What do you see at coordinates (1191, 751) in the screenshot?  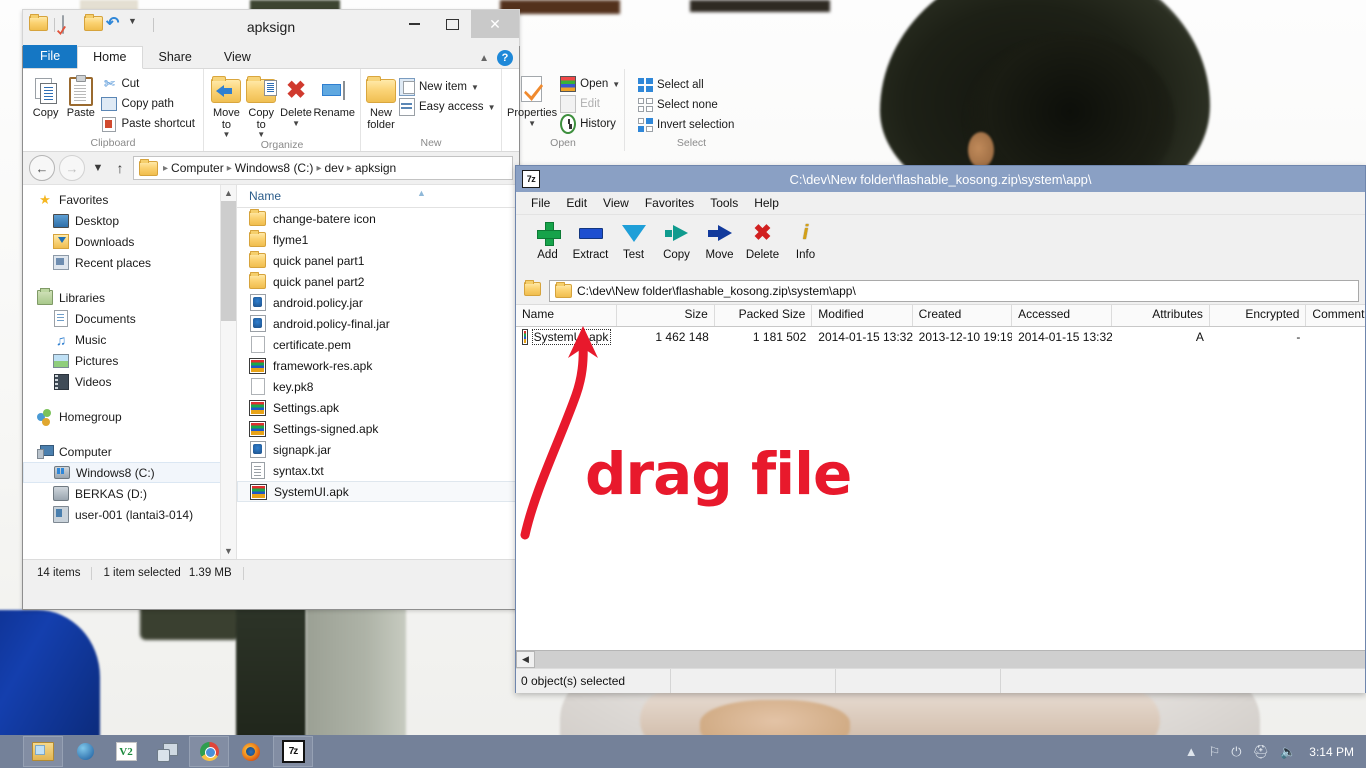 I see `show-hidden-icons-icon: ▲` at bounding box center [1191, 751].